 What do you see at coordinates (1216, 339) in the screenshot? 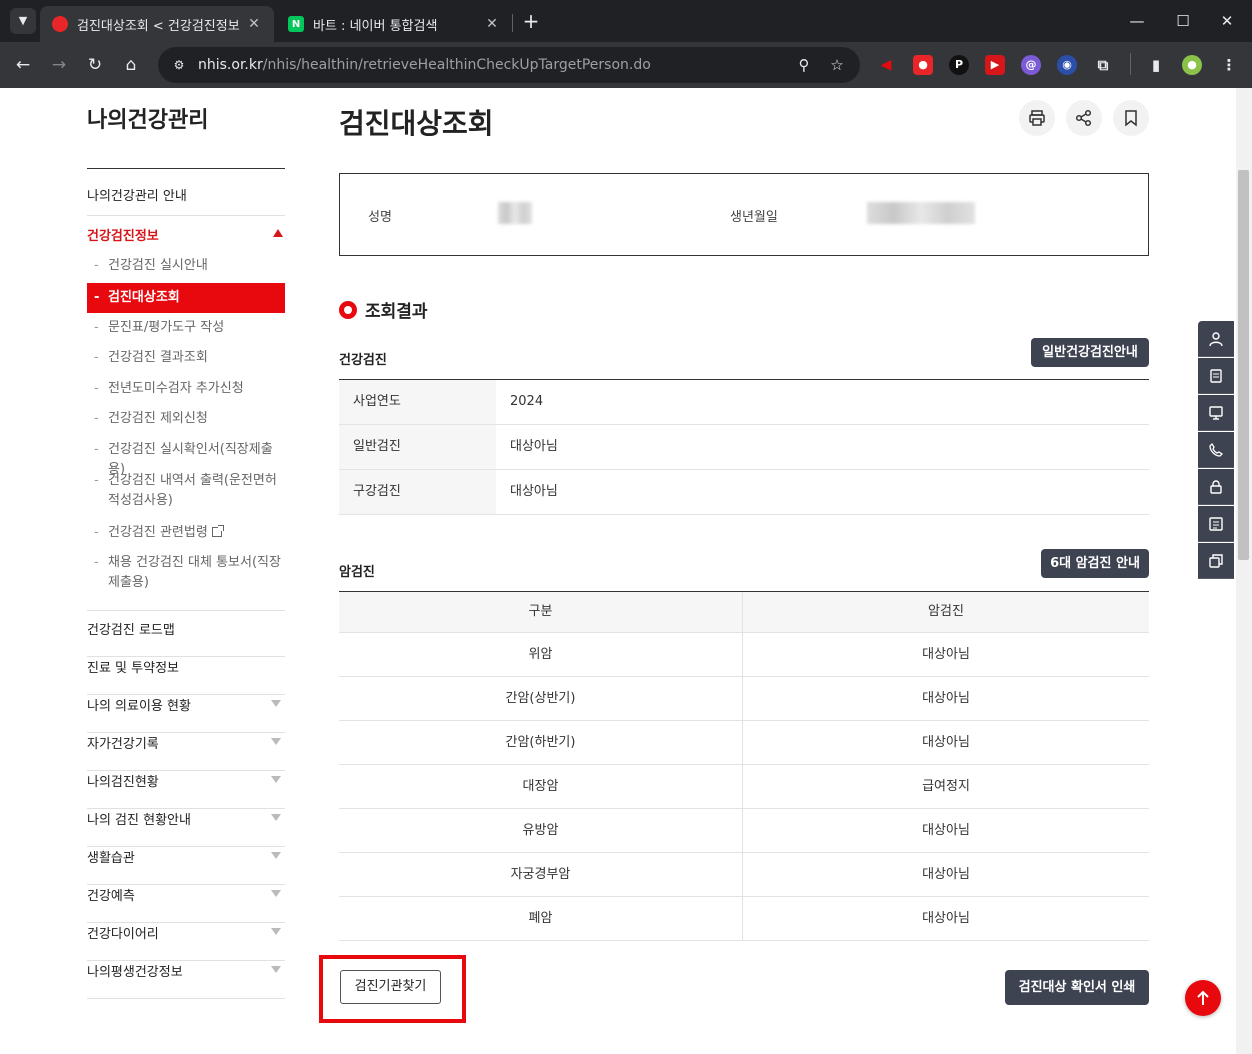
I see `quick-user-icon` at bounding box center [1216, 339].